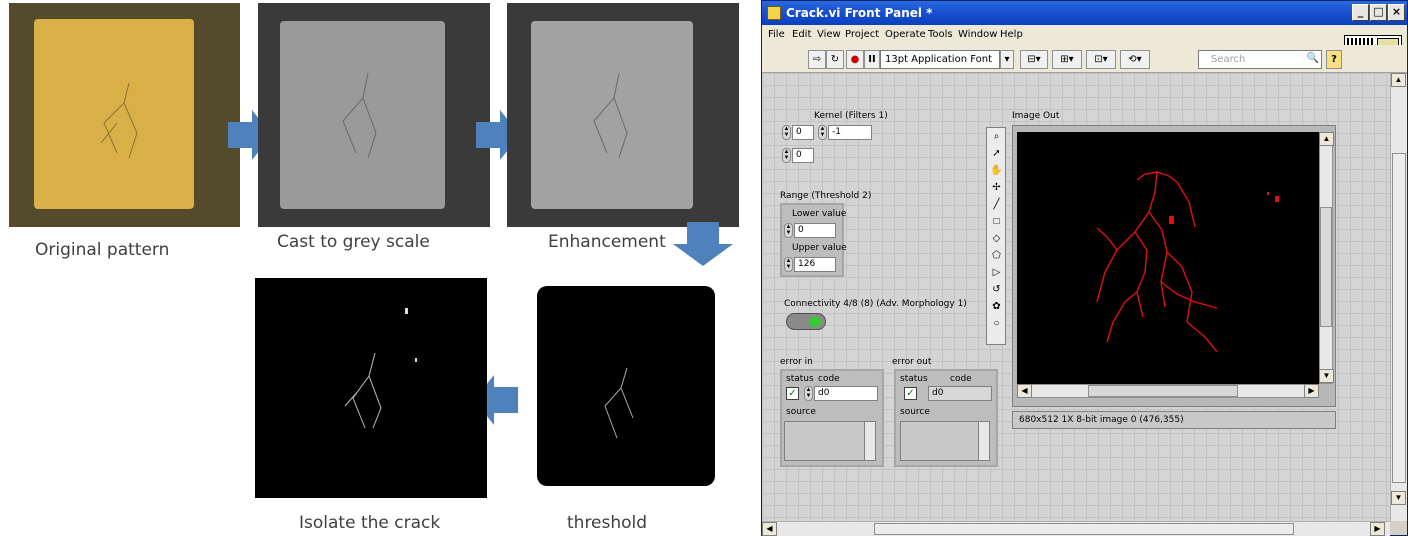 This screenshot has width=1408, height=536. Describe the element at coordinates (815, 230) in the screenshot. I see `lower-value-input: 0` at that location.